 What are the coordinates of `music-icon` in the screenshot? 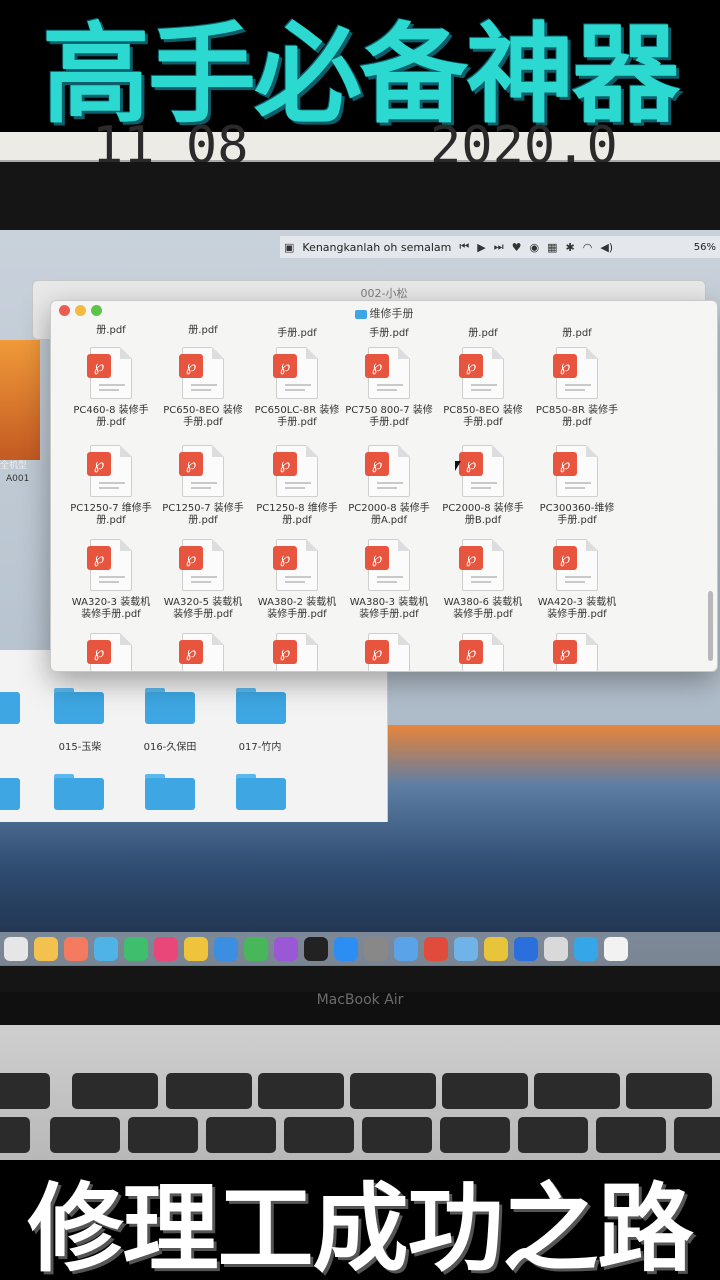 It's located at (136, 949).